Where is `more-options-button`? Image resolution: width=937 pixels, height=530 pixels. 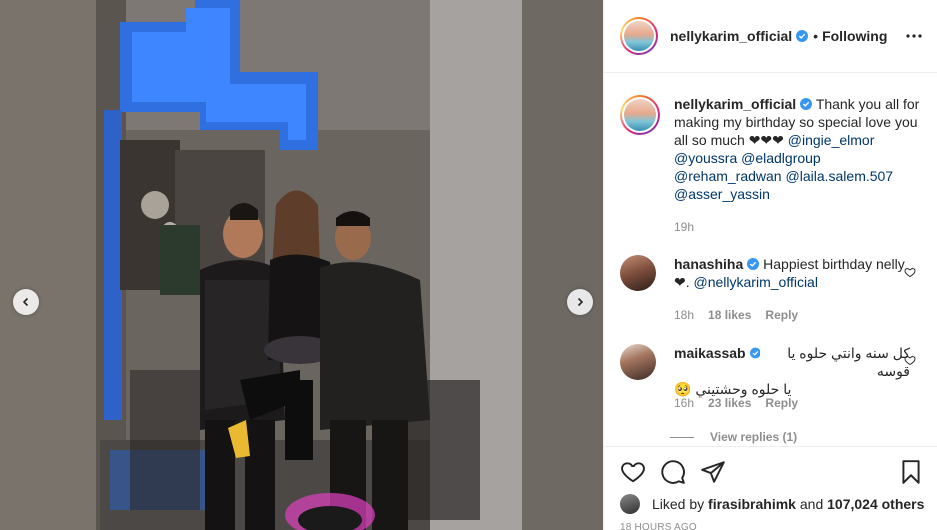 more-options-button is located at coordinates (914, 36).